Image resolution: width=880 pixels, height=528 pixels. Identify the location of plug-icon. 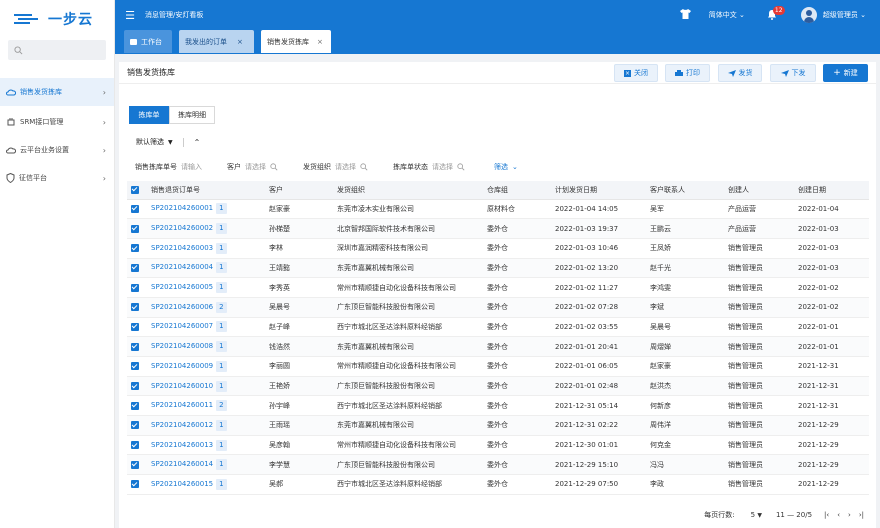
(11, 121).